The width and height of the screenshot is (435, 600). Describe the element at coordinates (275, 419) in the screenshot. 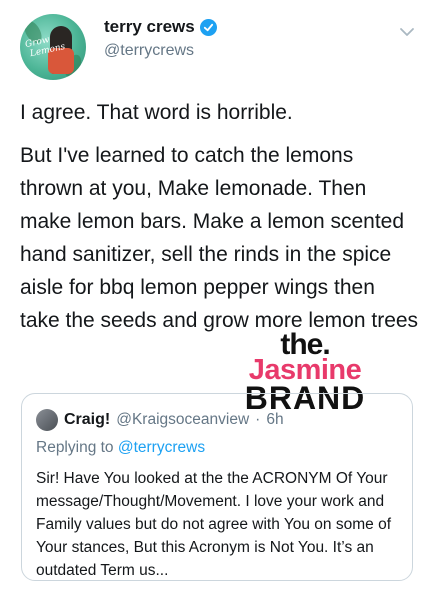

I see `quoted-timestamp: 6h` at that location.